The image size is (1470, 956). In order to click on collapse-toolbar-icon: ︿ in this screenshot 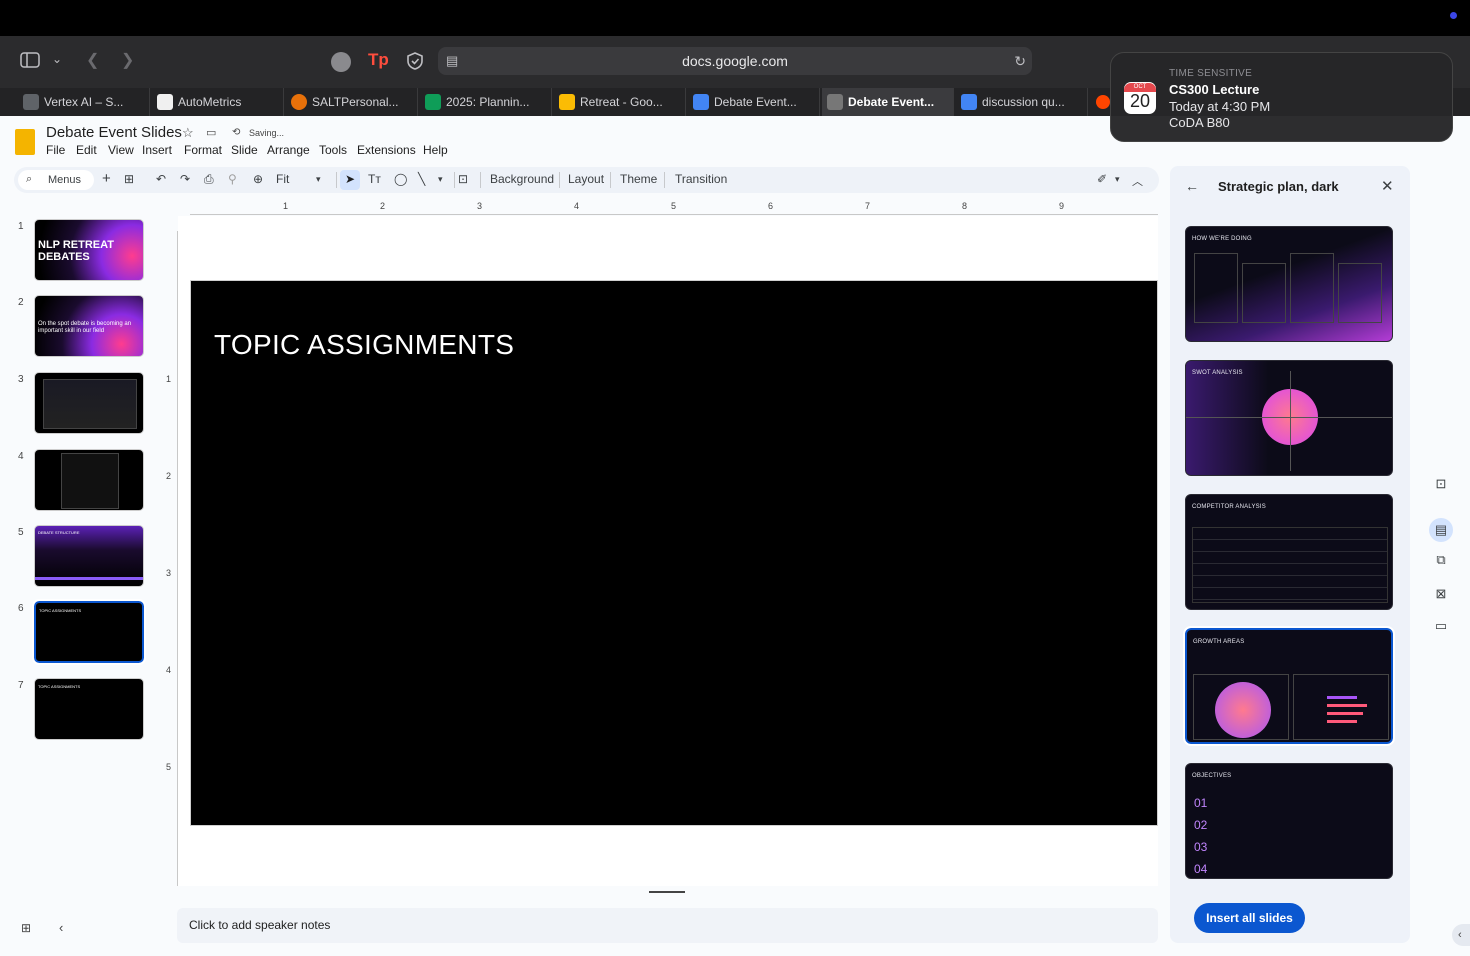, I will do `click(1137, 181)`.